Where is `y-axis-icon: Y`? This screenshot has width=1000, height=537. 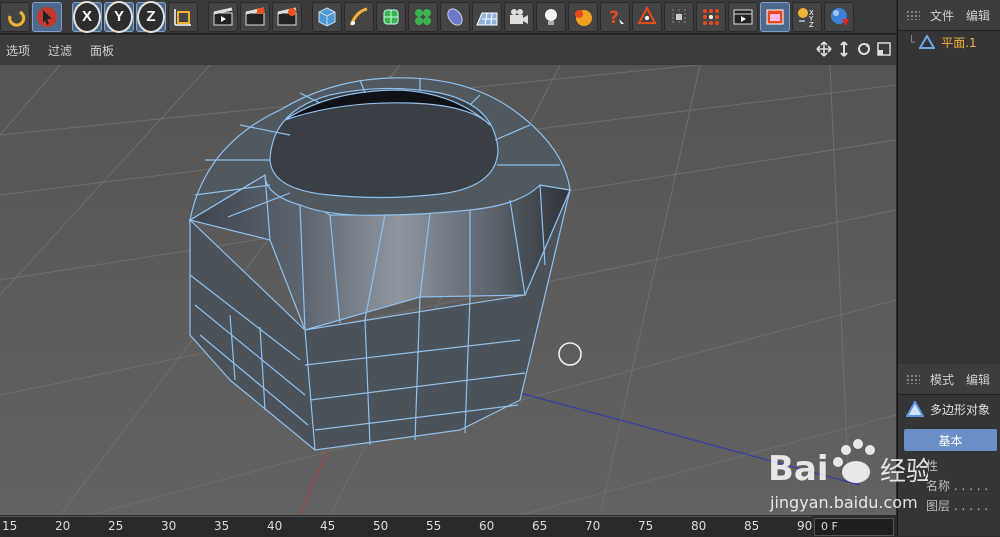
y-axis-icon: Y is located at coordinates (119, 16).